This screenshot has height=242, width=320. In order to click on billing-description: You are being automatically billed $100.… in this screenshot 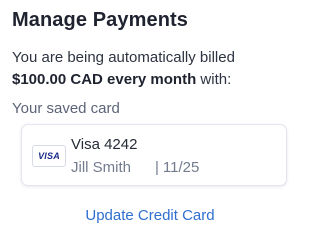, I will do `click(123, 69)`.